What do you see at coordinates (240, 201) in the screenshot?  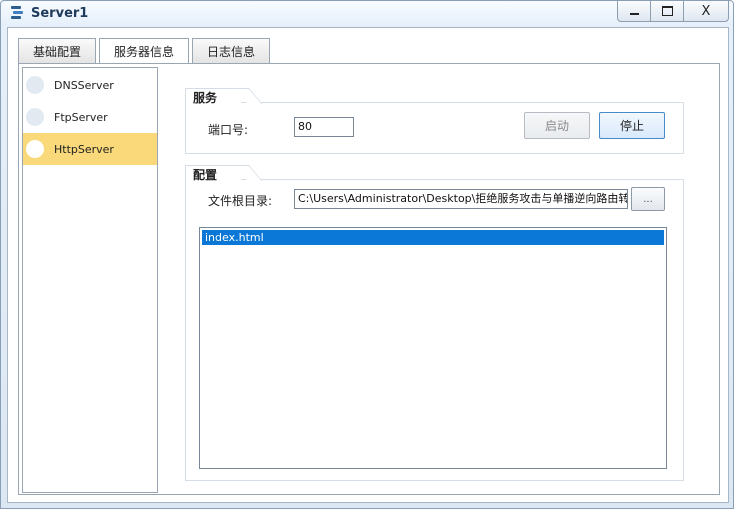 I see `root-dir-label: 文件根目录:` at bounding box center [240, 201].